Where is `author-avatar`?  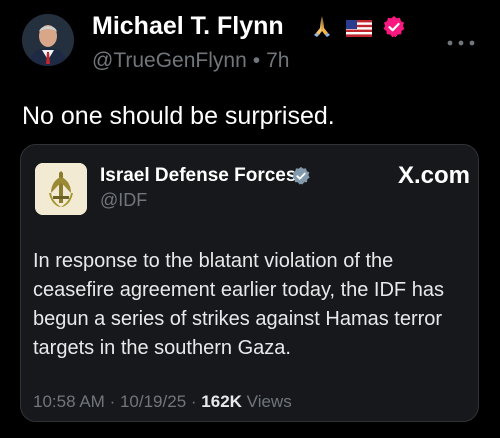
author-avatar is located at coordinates (48, 40).